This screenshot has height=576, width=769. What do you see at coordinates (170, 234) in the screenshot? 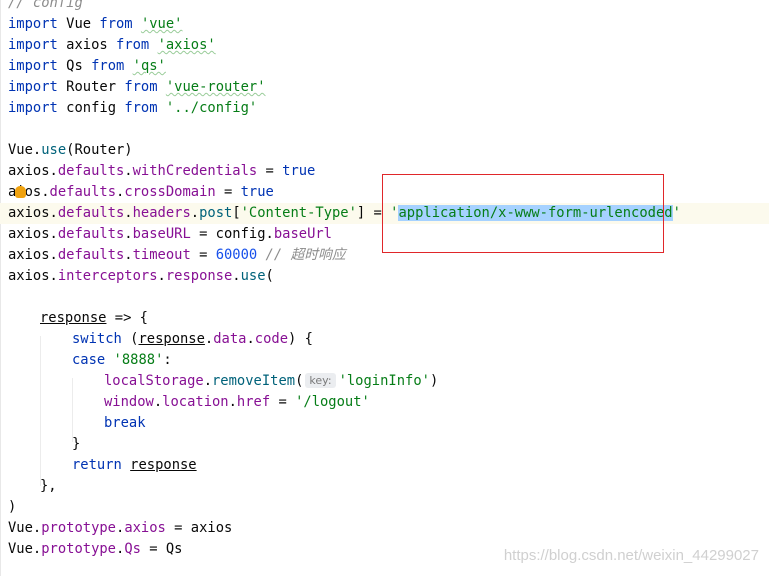
I see `code-line-base-url: axios.defaults.baseURL = config.baseUrl` at bounding box center [170, 234].